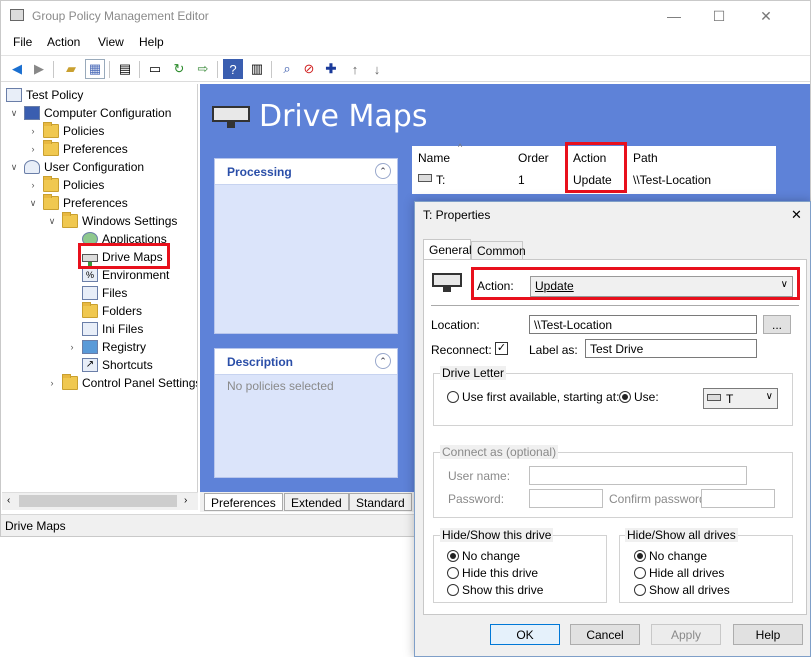 The width and height of the screenshot is (811, 657). Describe the element at coordinates (306, 413) in the screenshot. I see `description-panel: Description ⌃ No policies selected` at that location.